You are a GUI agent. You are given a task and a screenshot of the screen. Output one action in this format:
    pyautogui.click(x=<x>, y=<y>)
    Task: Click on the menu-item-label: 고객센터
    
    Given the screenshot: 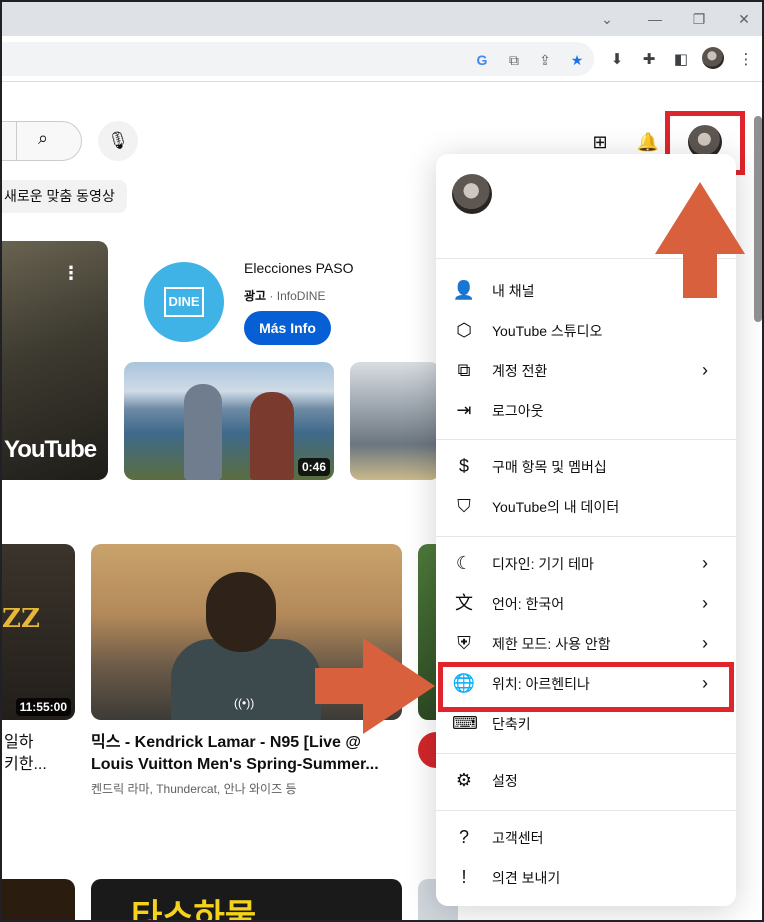 What is the action you would take?
    pyautogui.click(x=518, y=838)
    